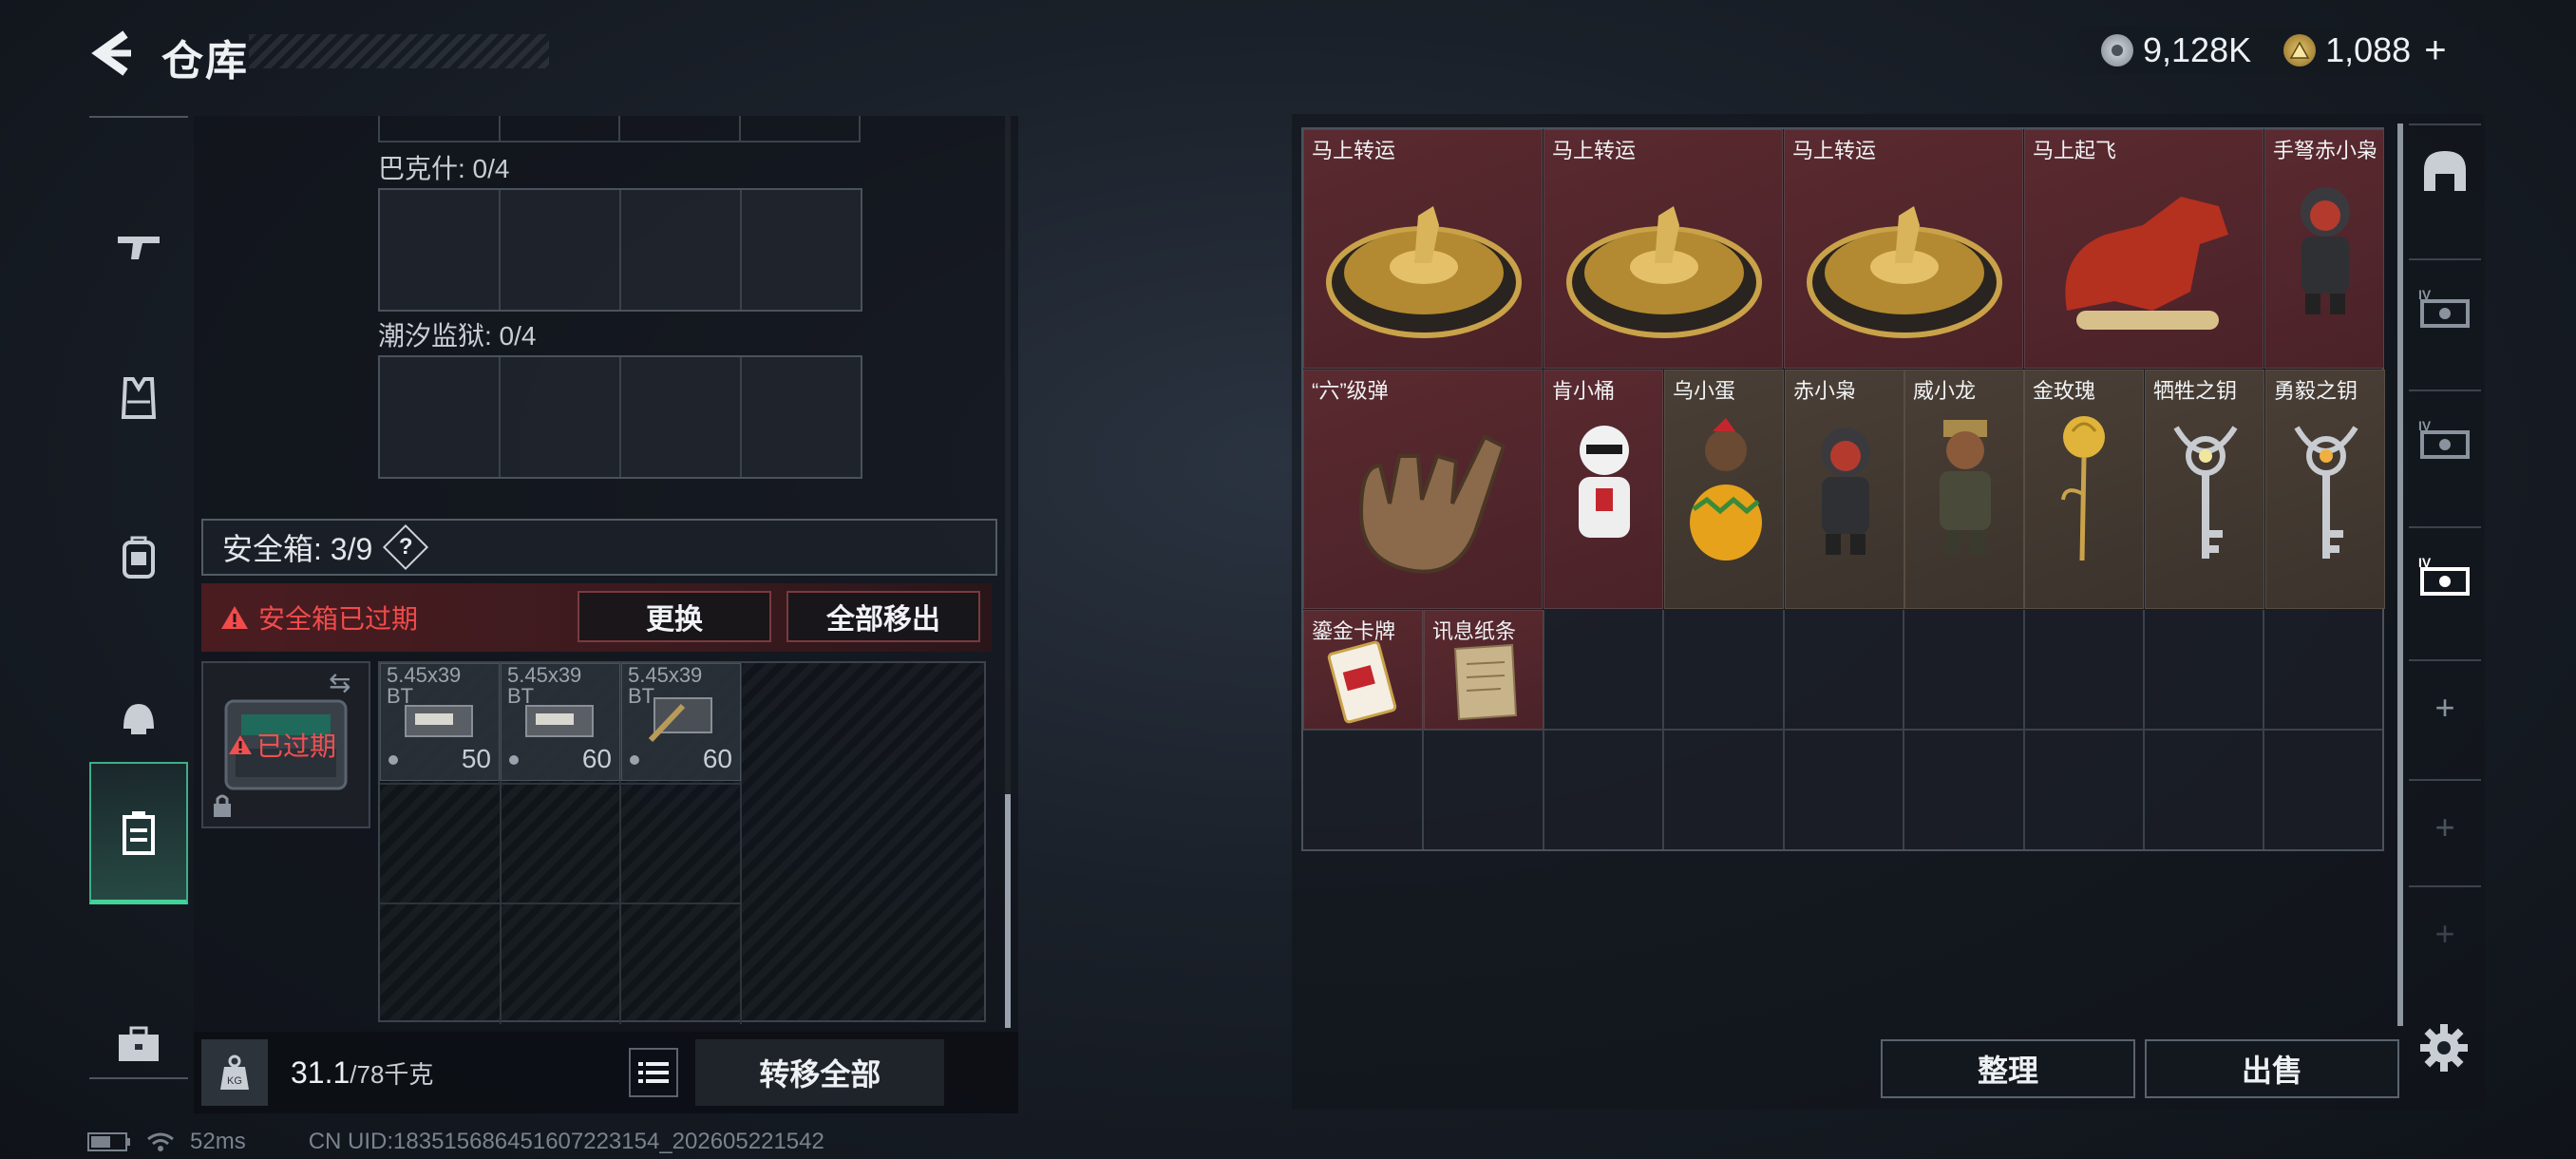 The width and height of the screenshot is (2576, 1159). I want to click on back-icon, so click(112, 53).